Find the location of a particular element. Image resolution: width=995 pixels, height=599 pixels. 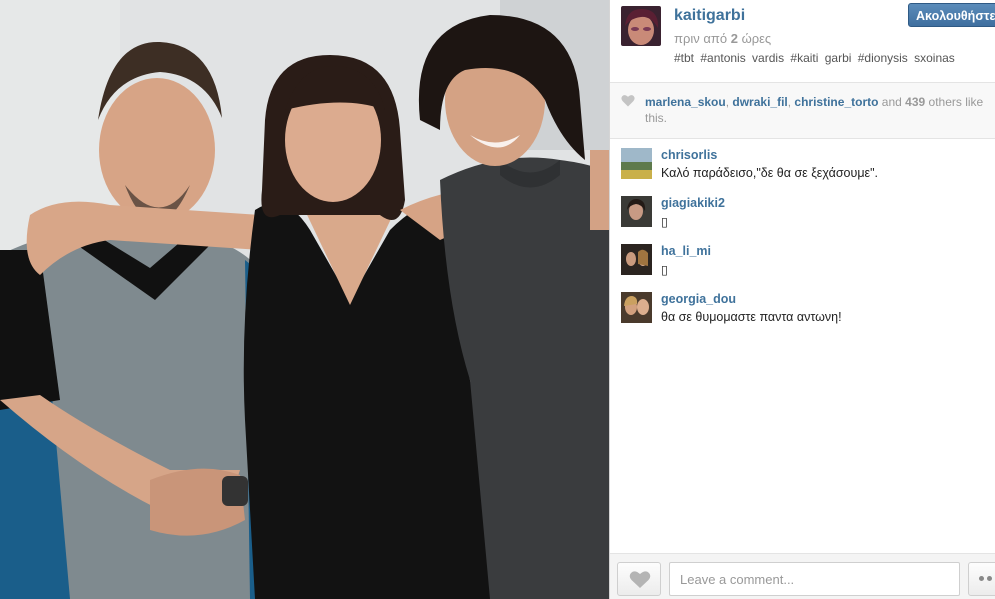

time-unit: ώρες is located at coordinates (756, 38).